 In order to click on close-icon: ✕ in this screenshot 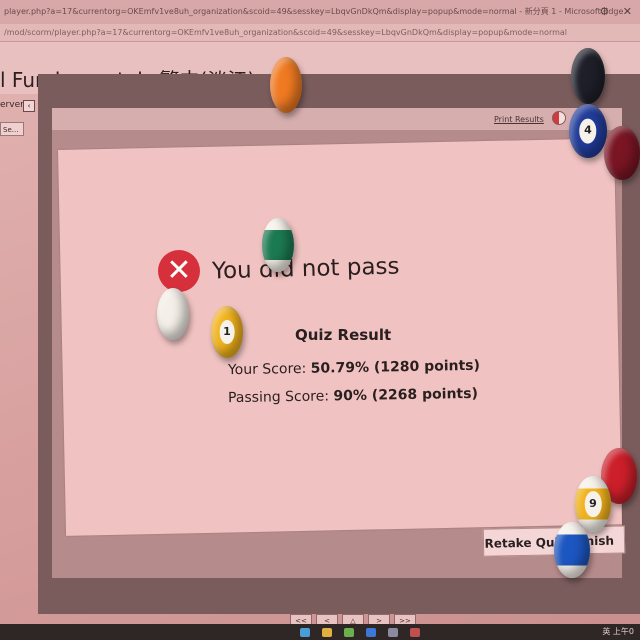, I will do `click(627, 11)`.